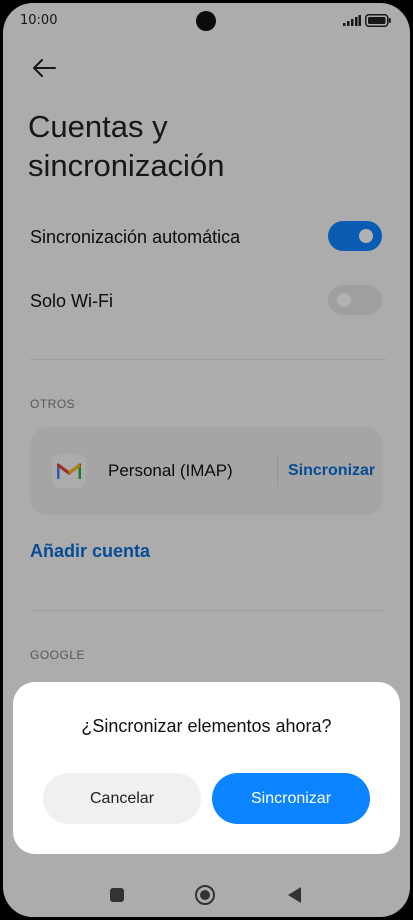 The height and width of the screenshot is (920, 413). I want to click on recents-icon, so click(117, 895).